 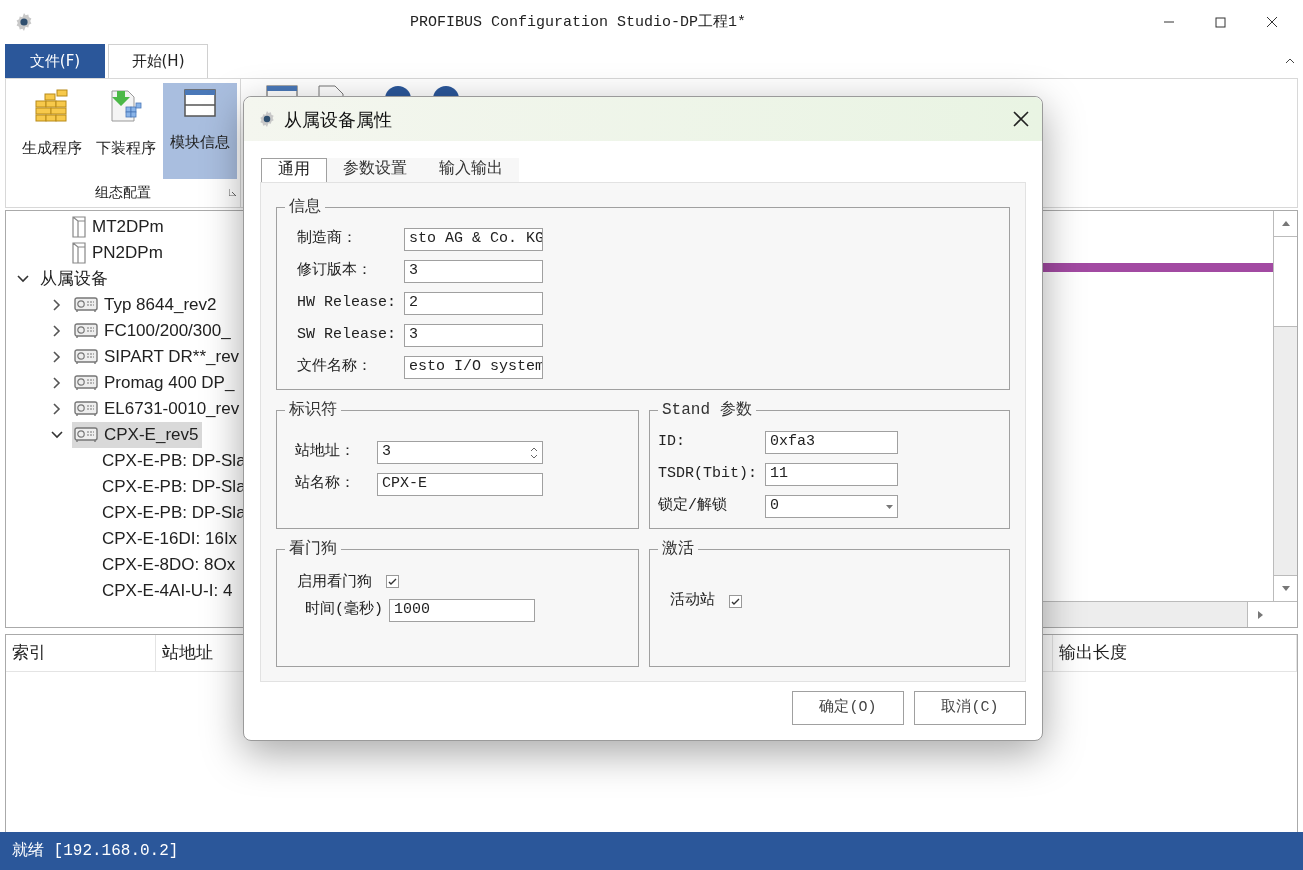 I want to click on tree-item: Promag 400 DP_, so click(x=155, y=383).